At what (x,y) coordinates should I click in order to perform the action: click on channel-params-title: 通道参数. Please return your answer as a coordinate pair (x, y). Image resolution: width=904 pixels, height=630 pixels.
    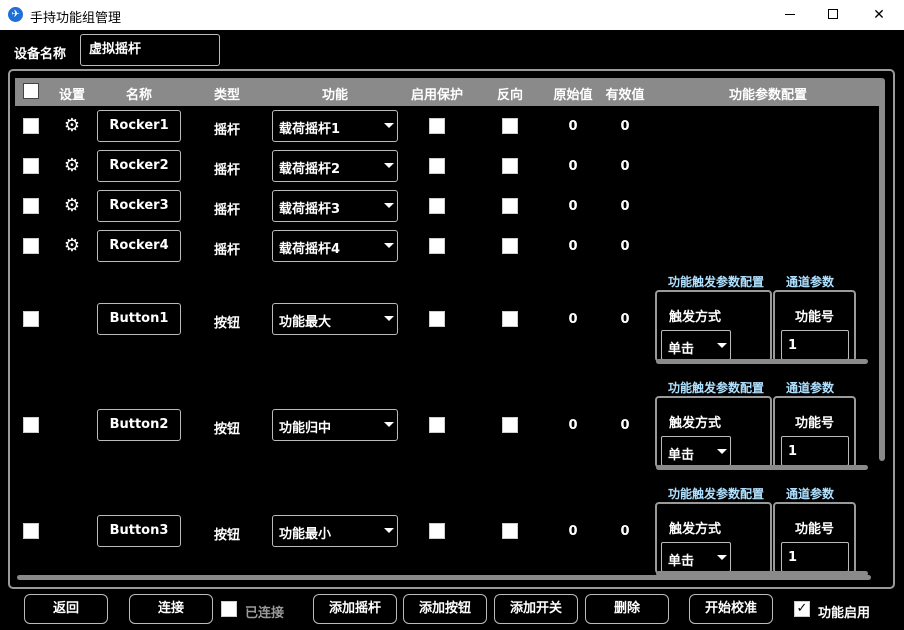
    Looking at the image, I should click on (810, 282).